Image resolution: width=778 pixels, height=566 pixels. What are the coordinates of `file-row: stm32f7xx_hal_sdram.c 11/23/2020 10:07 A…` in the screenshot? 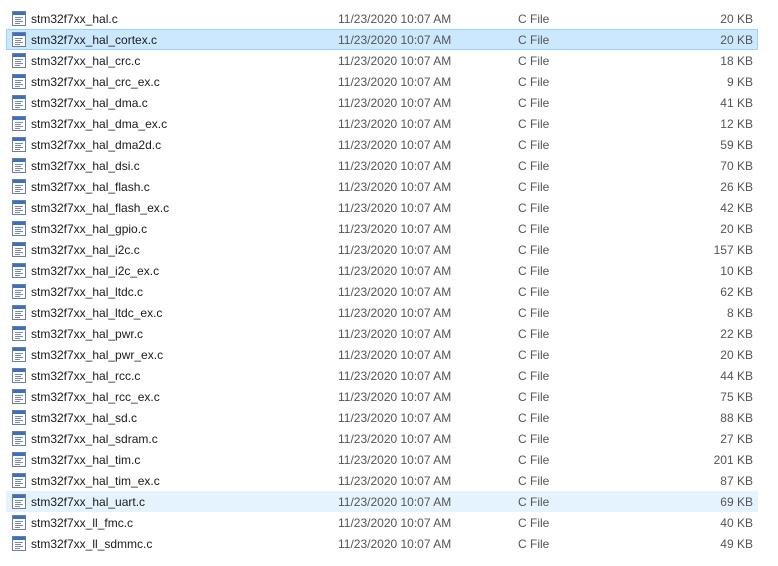 It's located at (382, 438).